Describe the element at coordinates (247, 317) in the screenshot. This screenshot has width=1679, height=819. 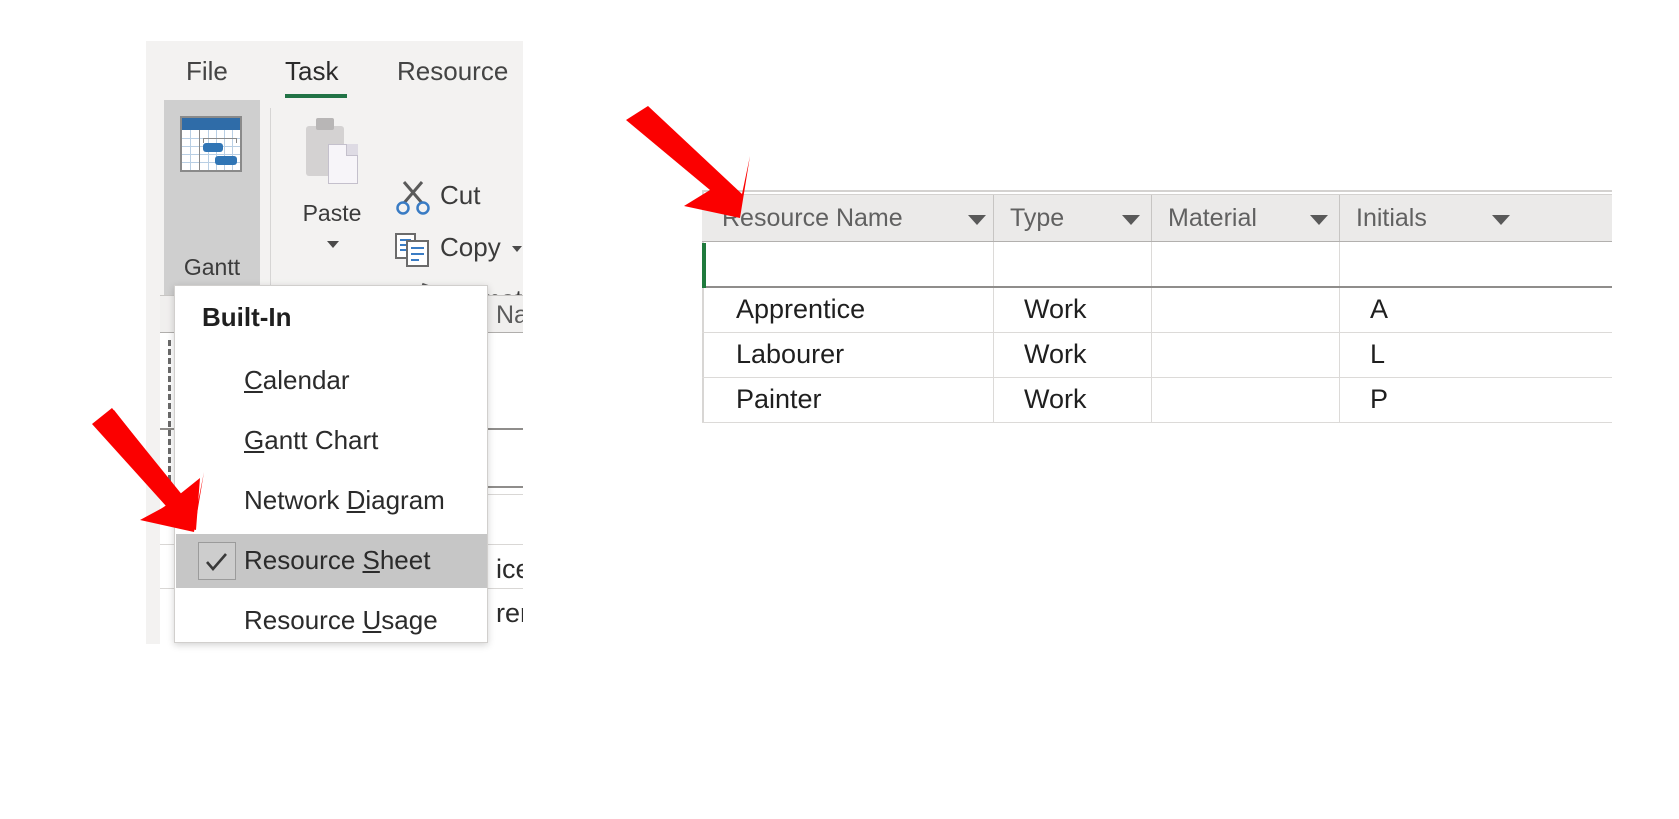
I see `menu-section-header-built-in: Built-In` at that location.